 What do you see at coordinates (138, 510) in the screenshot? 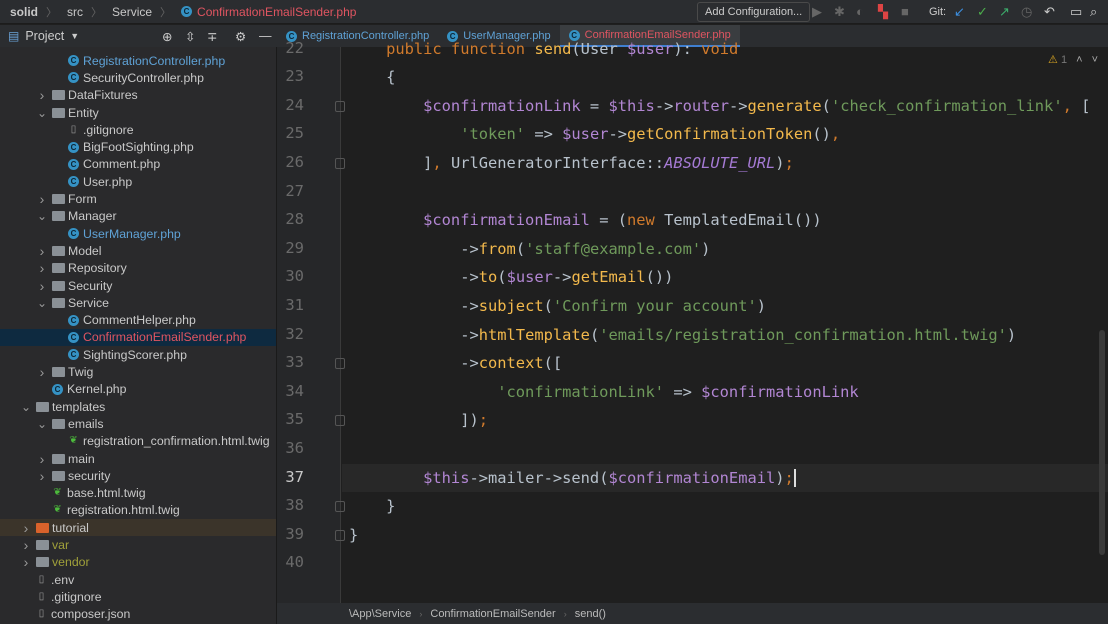
I see `tree-item: ❦ registration.html.twig` at bounding box center [138, 510].